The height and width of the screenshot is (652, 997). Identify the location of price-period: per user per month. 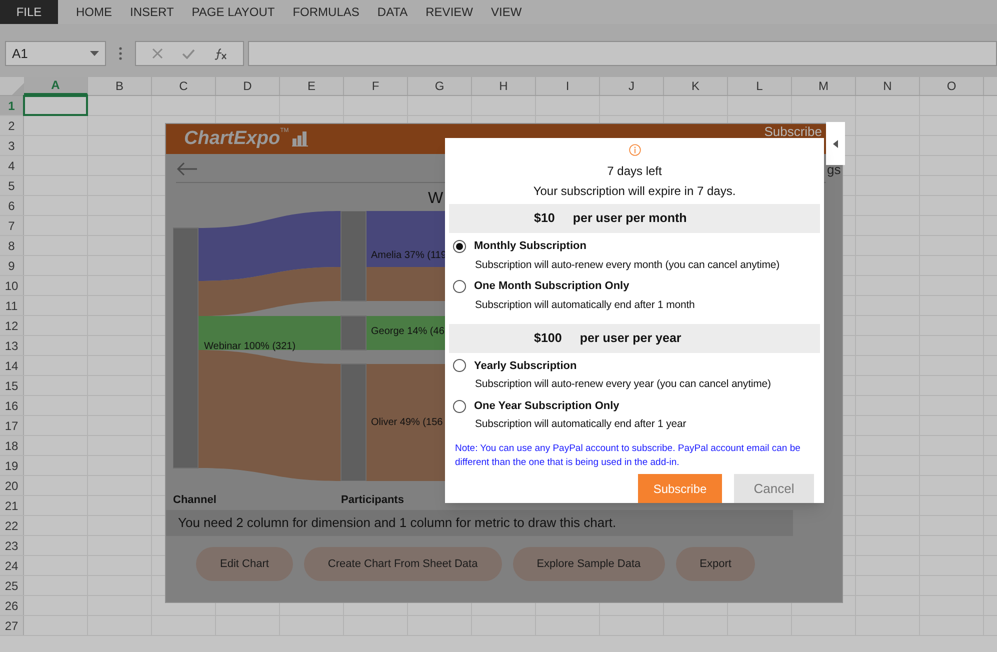
(629, 219).